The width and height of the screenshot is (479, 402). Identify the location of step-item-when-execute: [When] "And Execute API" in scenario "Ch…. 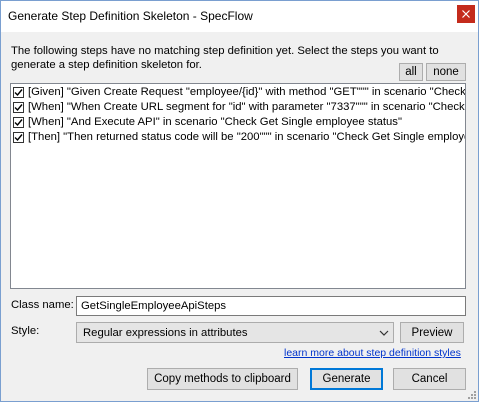
(239, 122).